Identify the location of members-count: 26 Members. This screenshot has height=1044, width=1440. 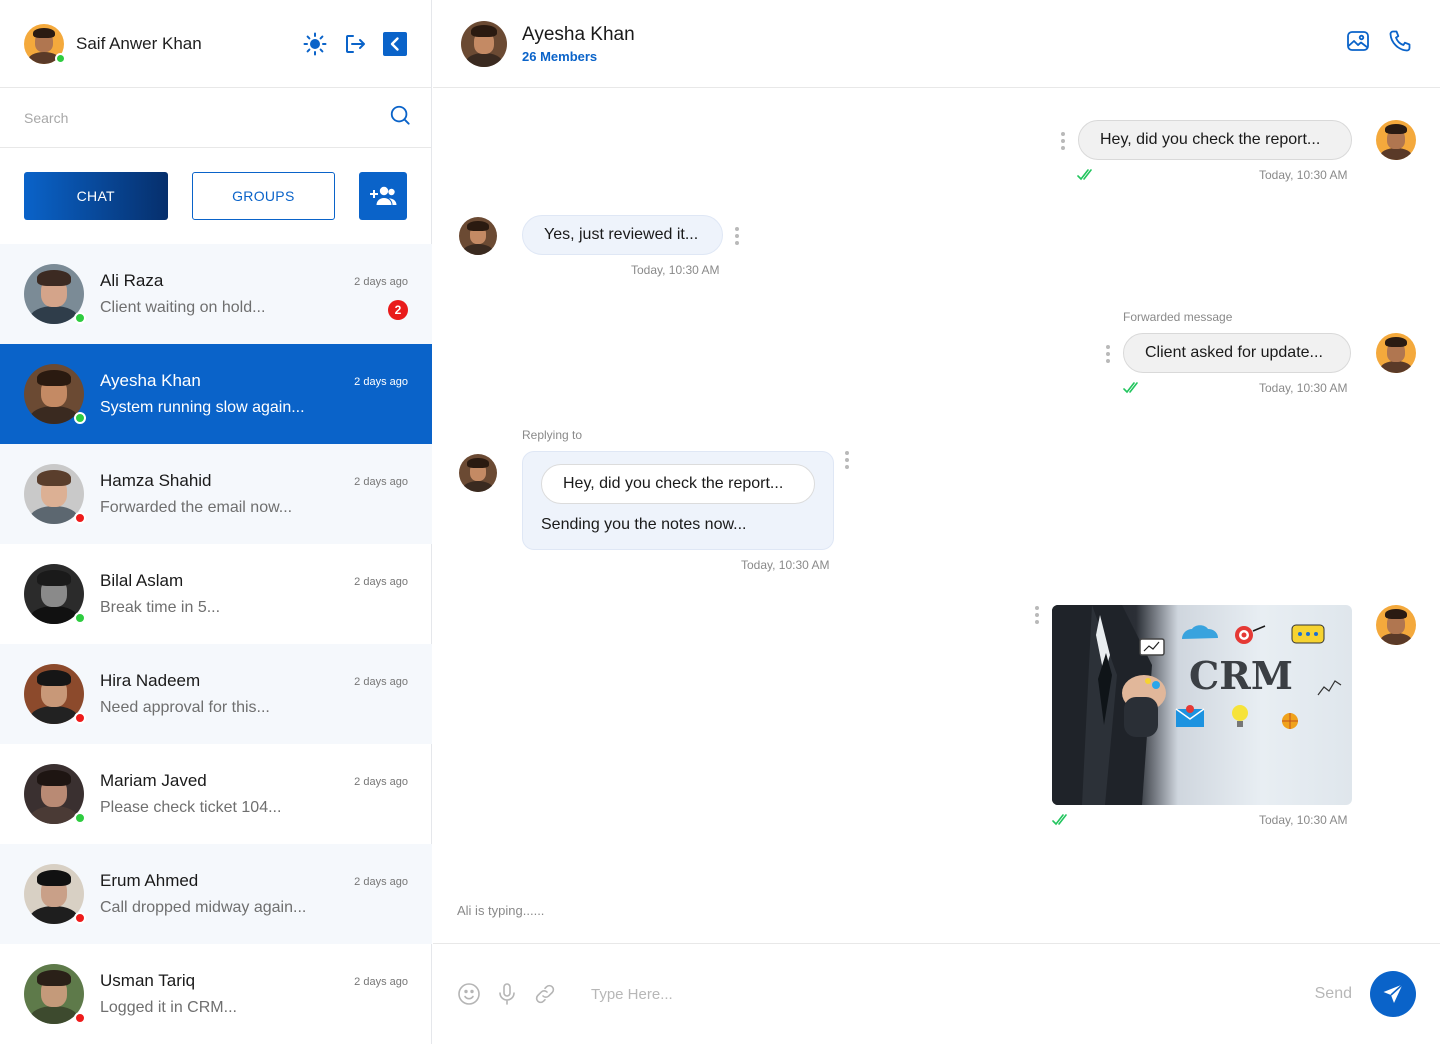
(578, 56).